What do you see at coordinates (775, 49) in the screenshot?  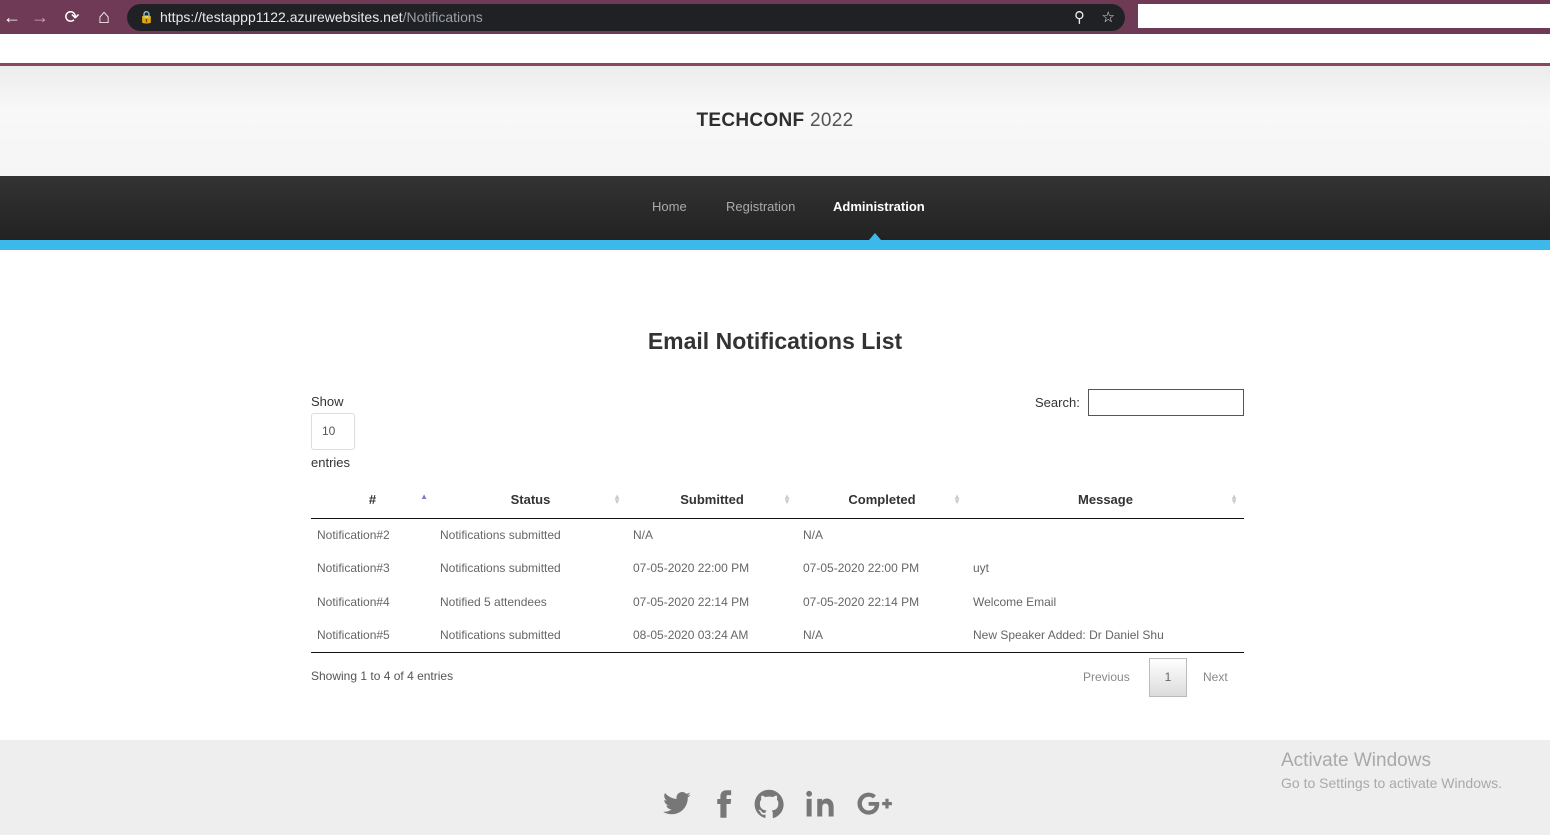 I see `browser-bookmarks-bar` at bounding box center [775, 49].